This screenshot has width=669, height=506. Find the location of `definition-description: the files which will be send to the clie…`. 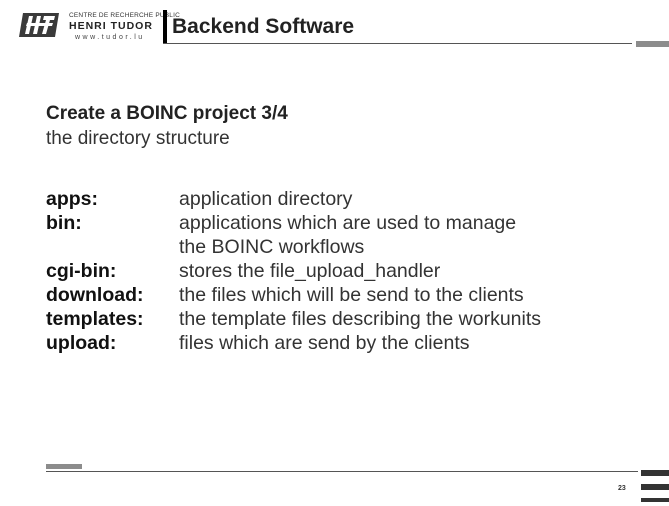

definition-description: the files which will be send to the clie… is located at coordinates (419, 295).